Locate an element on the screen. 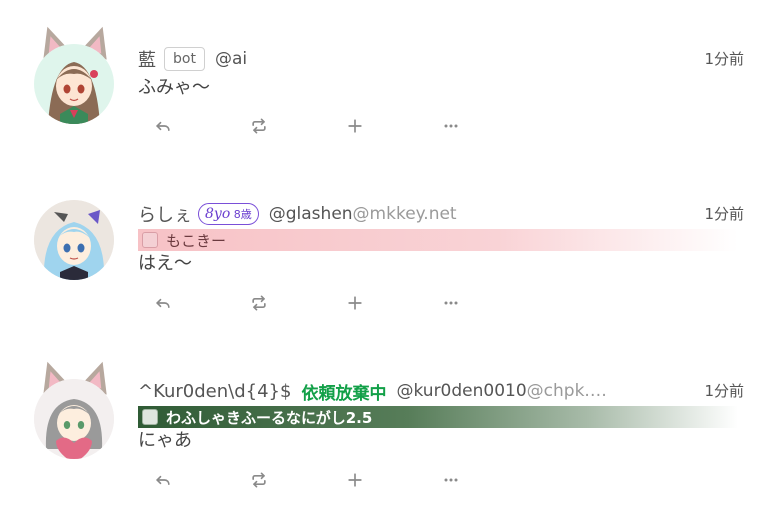  user-status-label: 依頼放棄中 is located at coordinates (344, 393).